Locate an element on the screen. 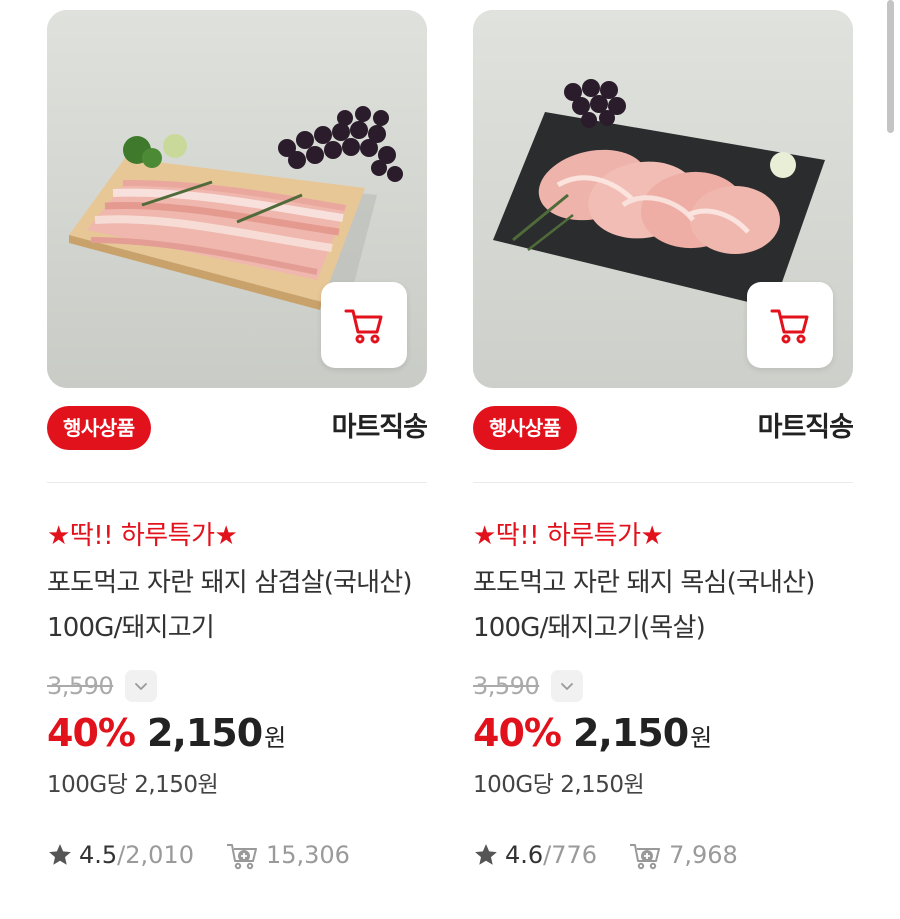  product-stats: 4.5 /2,010 15,306 is located at coordinates (237, 855).